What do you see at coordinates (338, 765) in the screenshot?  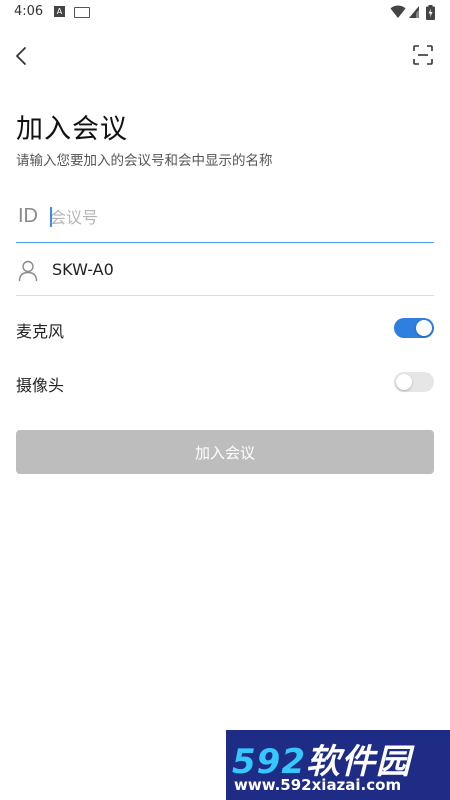 I see `watermark-logo: 592软件园 www.592xiazai.com` at bounding box center [338, 765].